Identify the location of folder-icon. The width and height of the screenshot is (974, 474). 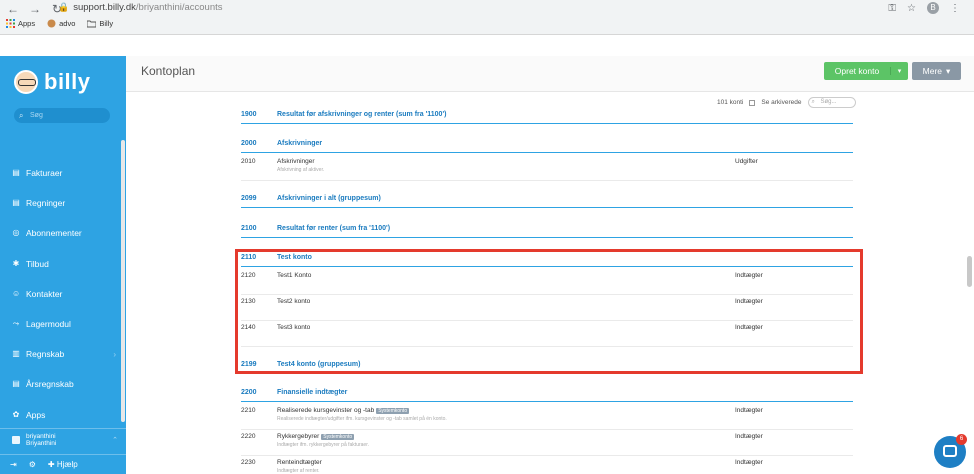
(92, 24).